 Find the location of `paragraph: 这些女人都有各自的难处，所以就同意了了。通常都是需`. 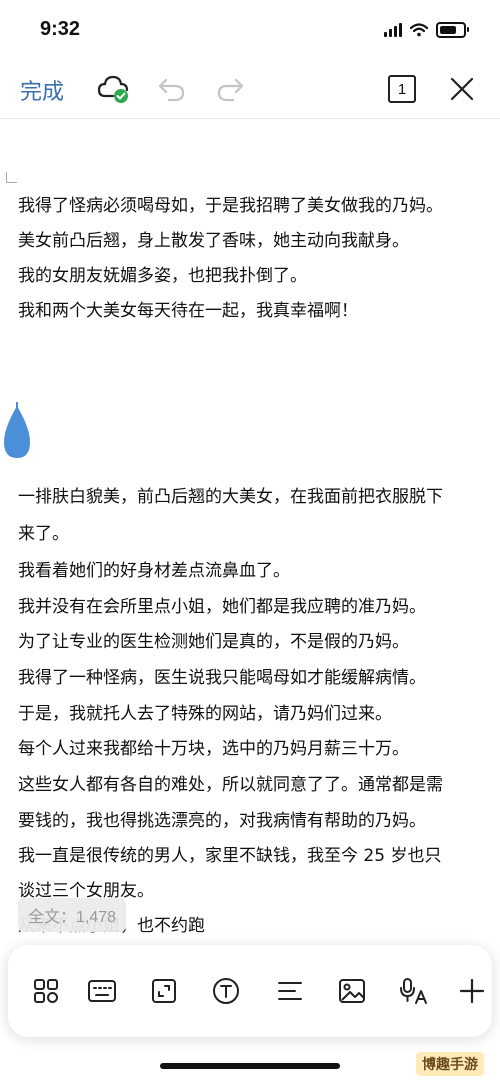

paragraph: 这些女人都有各自的难处，所以就同意了了。通常都是需 is located at coordinates (230, 785).